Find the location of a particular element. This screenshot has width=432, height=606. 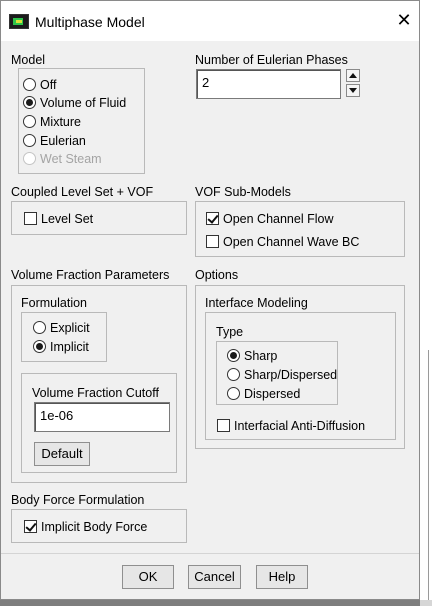

body-force-group: Implicit Body Force is located at coordinates (99, 526).